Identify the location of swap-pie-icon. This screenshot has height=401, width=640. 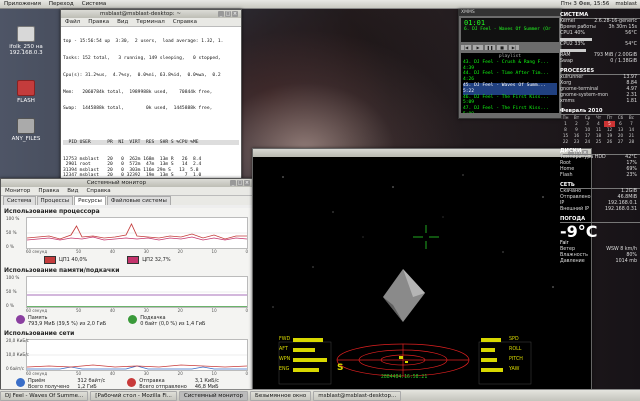
(133, 319).